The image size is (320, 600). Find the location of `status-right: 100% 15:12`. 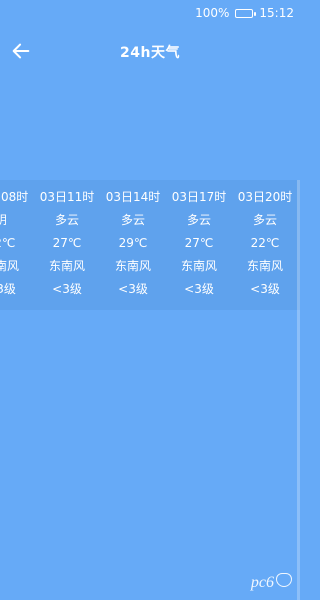

status-right: 100% 15:12 is located at coordinates (244, 13).